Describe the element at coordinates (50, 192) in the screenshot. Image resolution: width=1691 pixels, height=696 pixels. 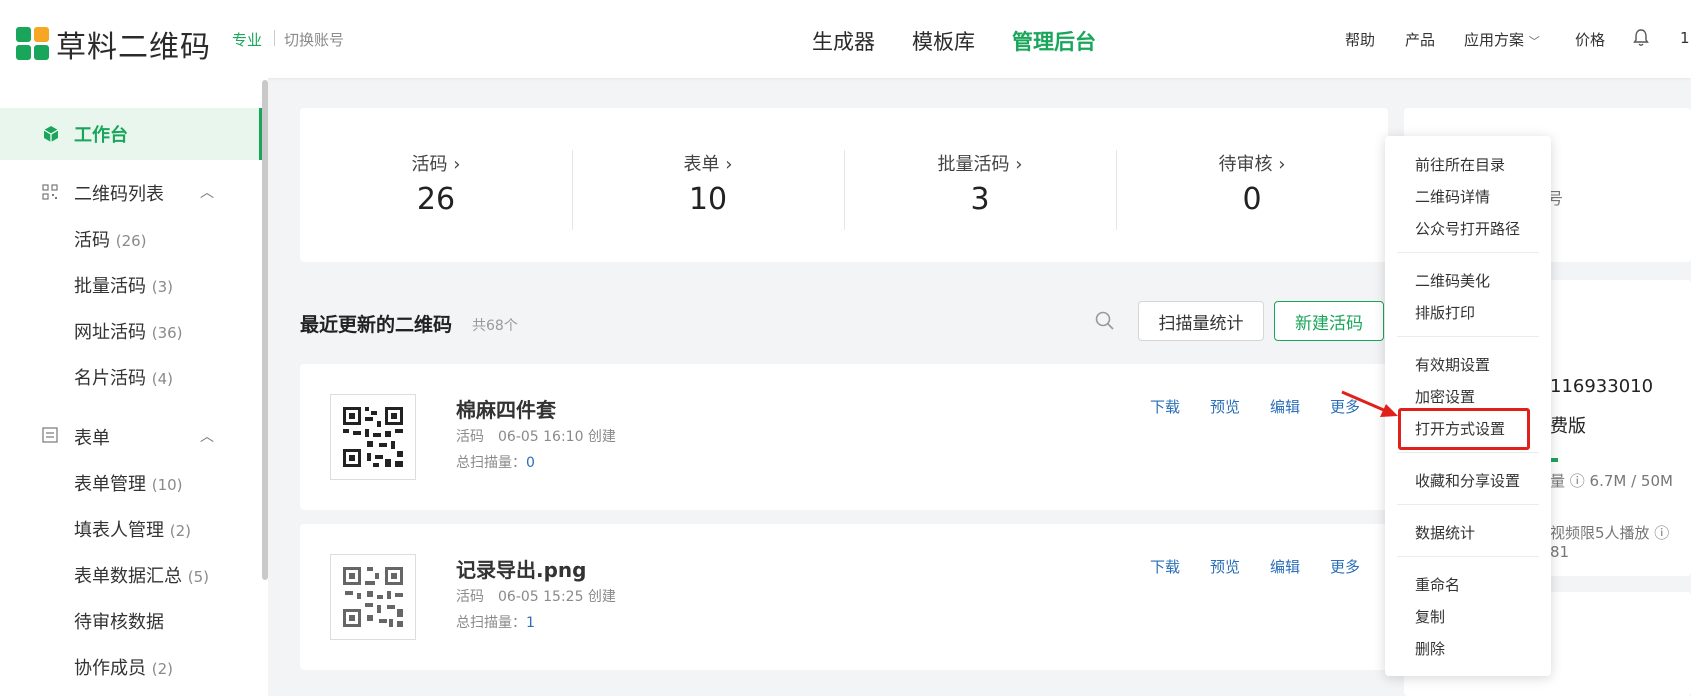
I see `grid-icon` at that location.